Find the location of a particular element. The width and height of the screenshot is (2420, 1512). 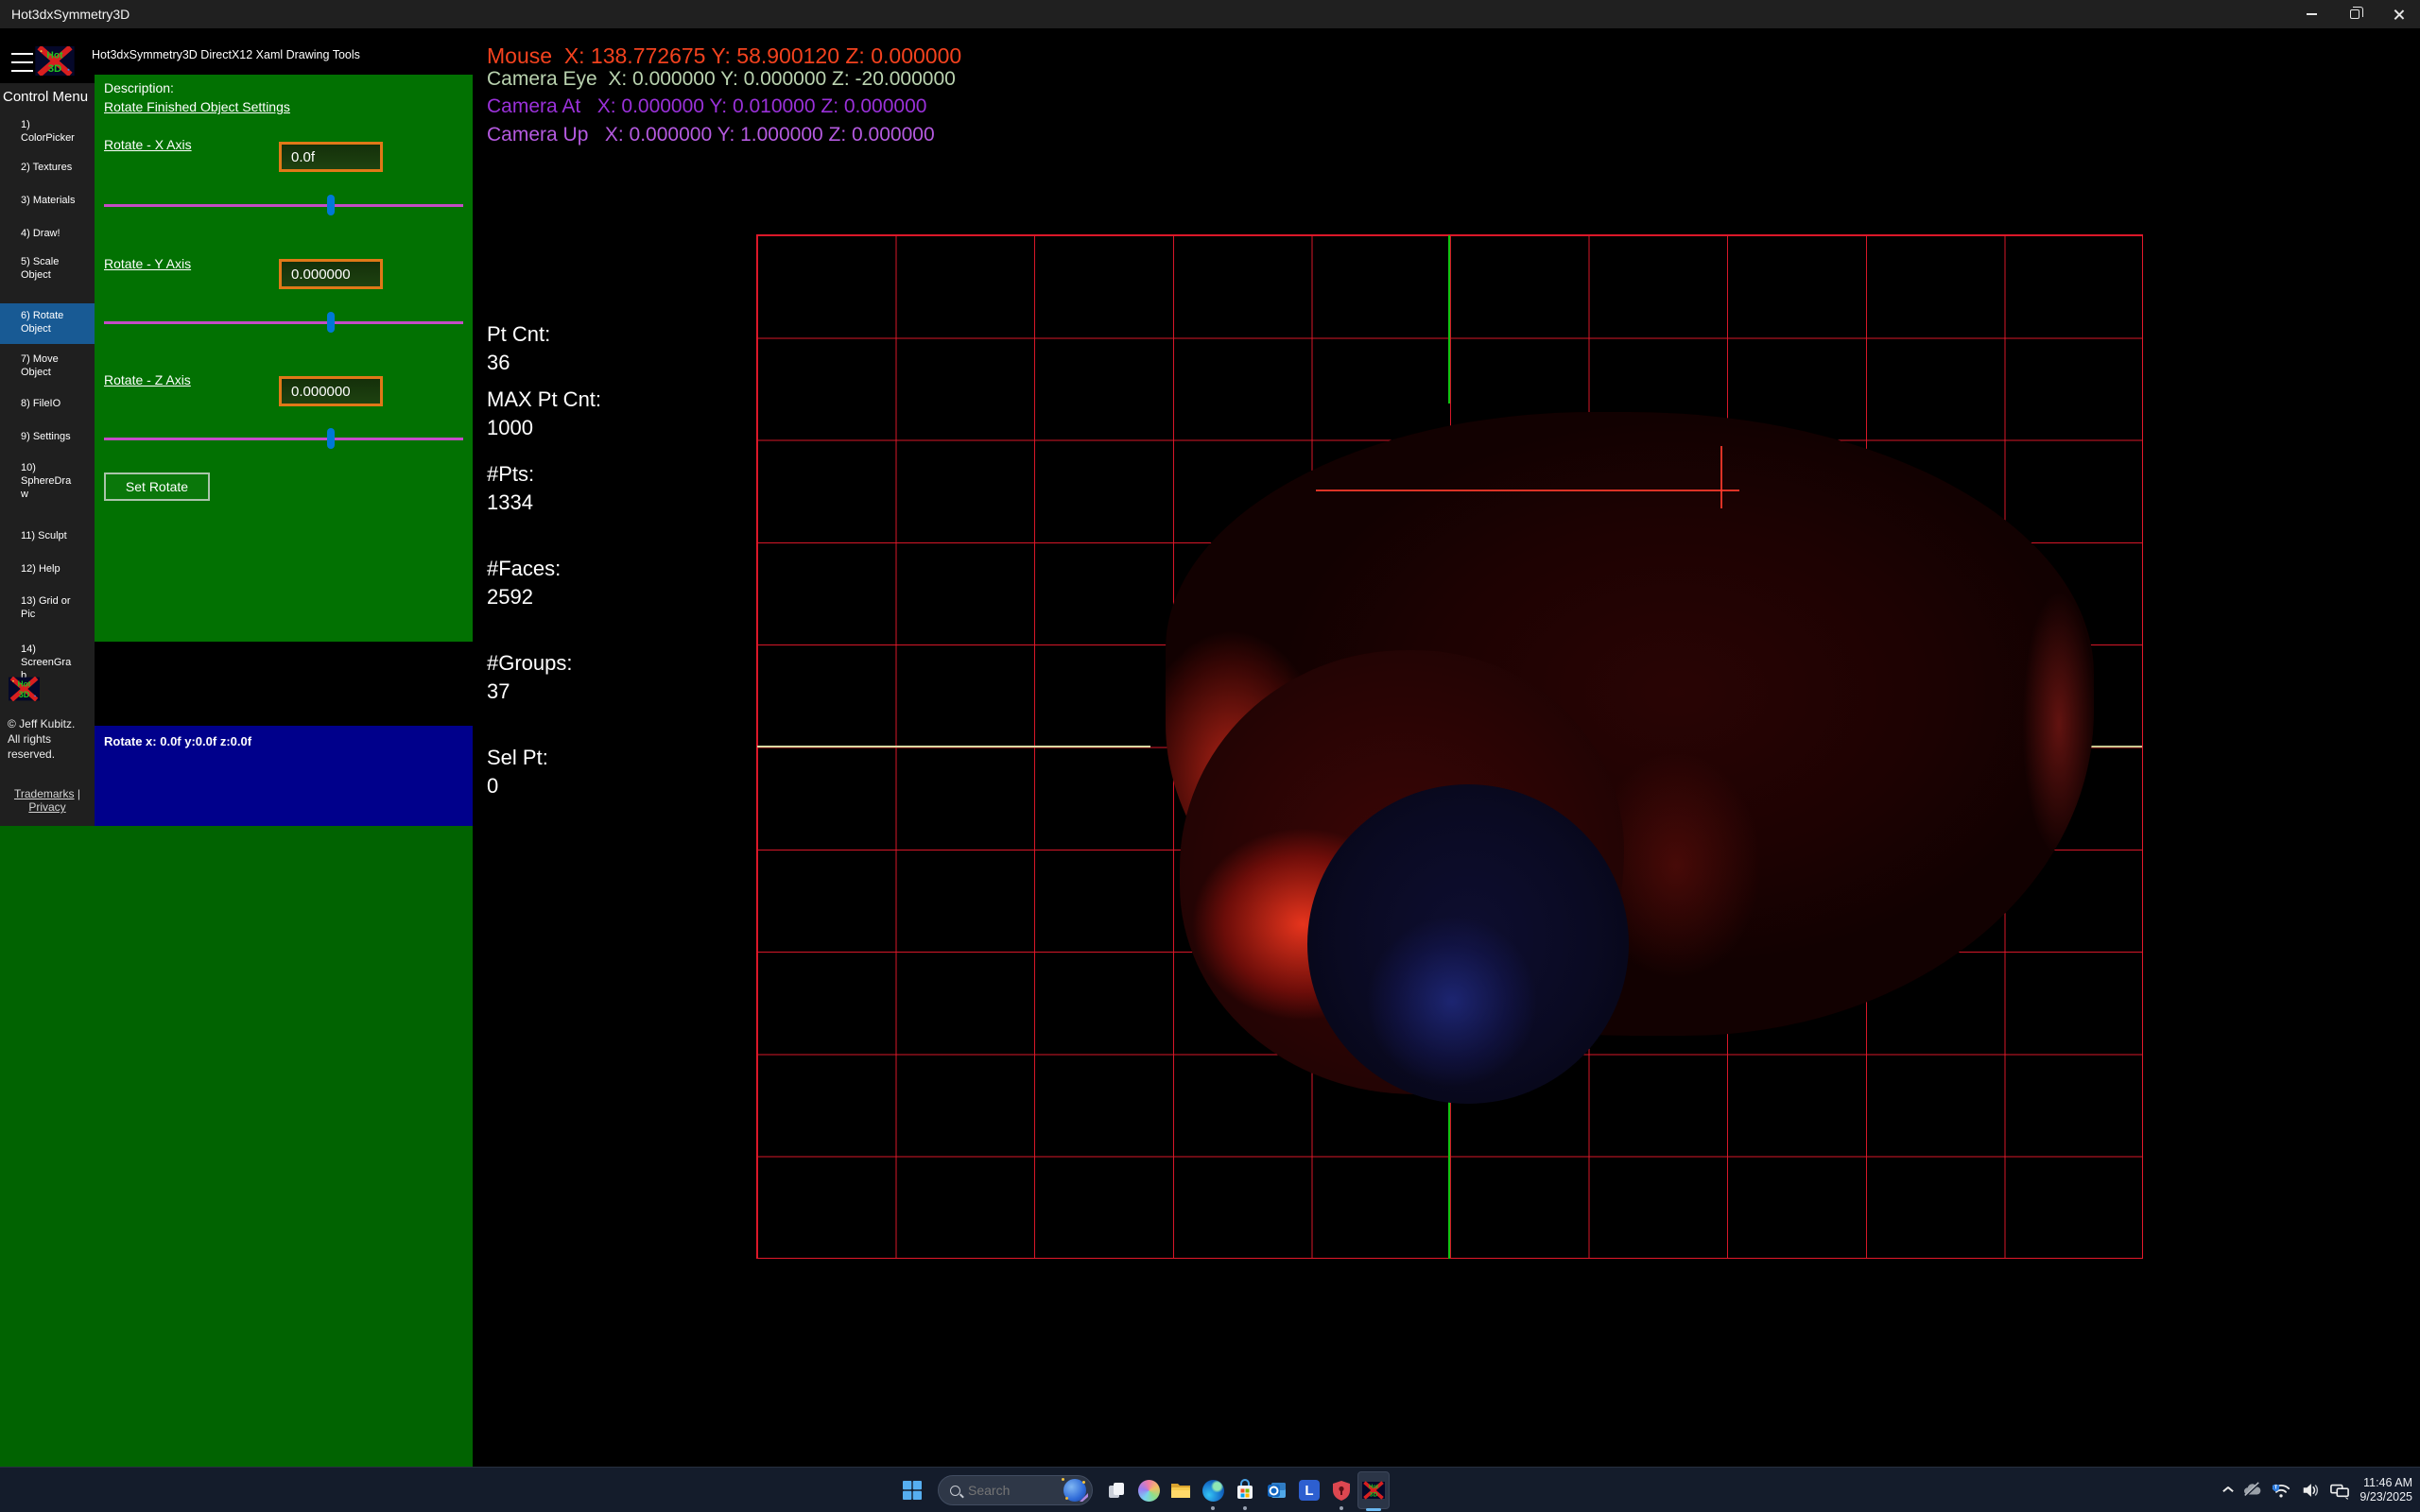

start-button is located at coordinates (912, 1490).